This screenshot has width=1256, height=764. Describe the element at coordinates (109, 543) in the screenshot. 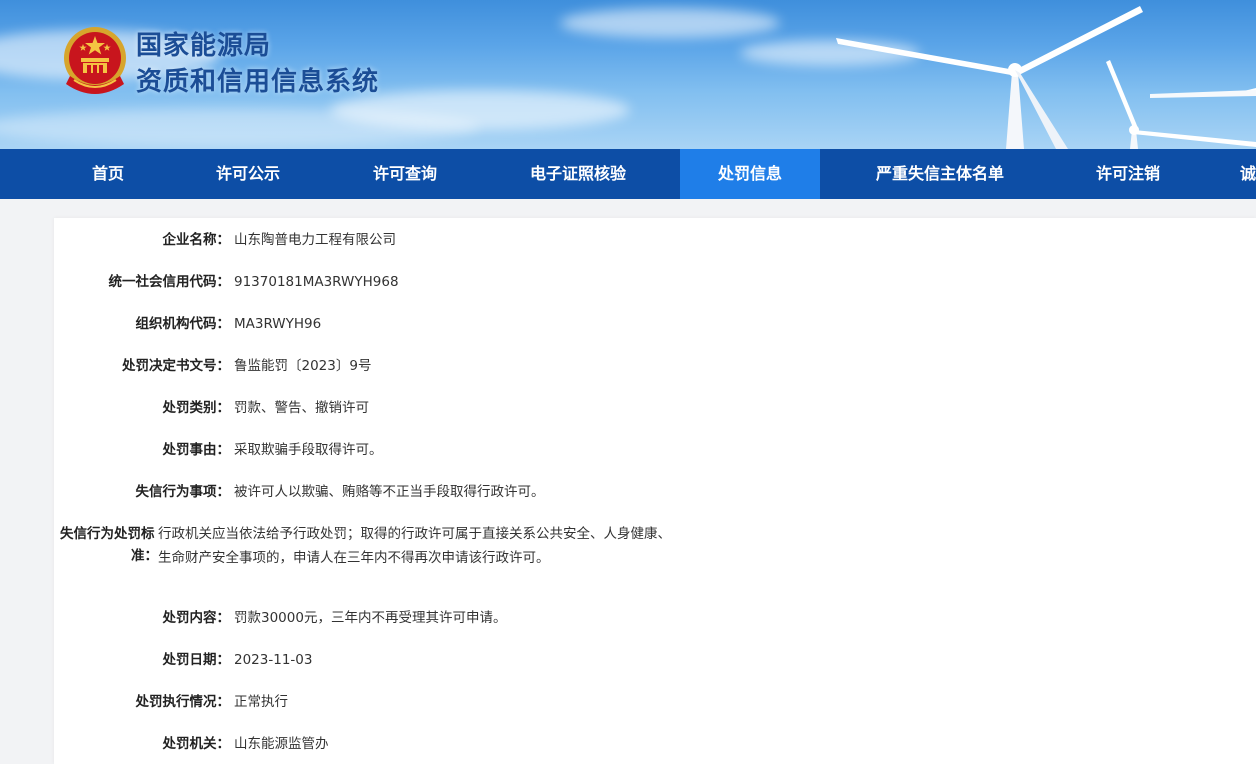

I see `dishonest-standard-label: 失信行为处罚标 准：` at that location.